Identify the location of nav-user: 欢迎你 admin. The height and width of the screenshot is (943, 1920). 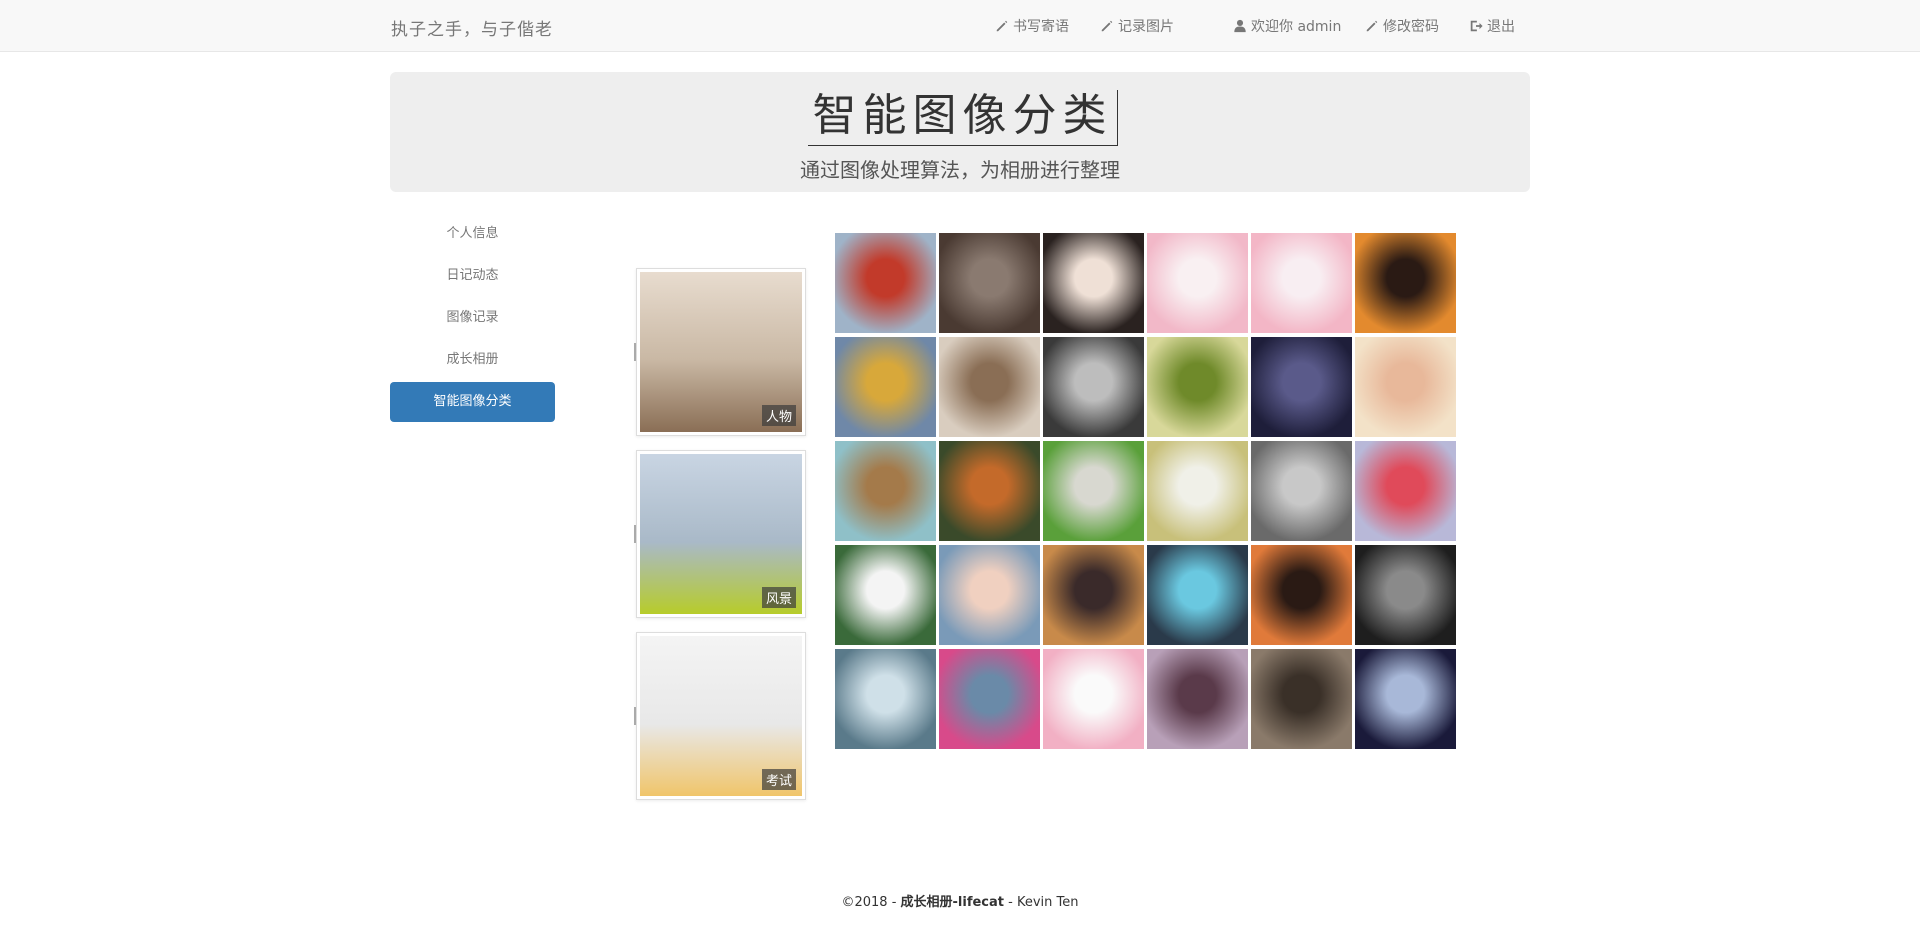
(1287, 26).